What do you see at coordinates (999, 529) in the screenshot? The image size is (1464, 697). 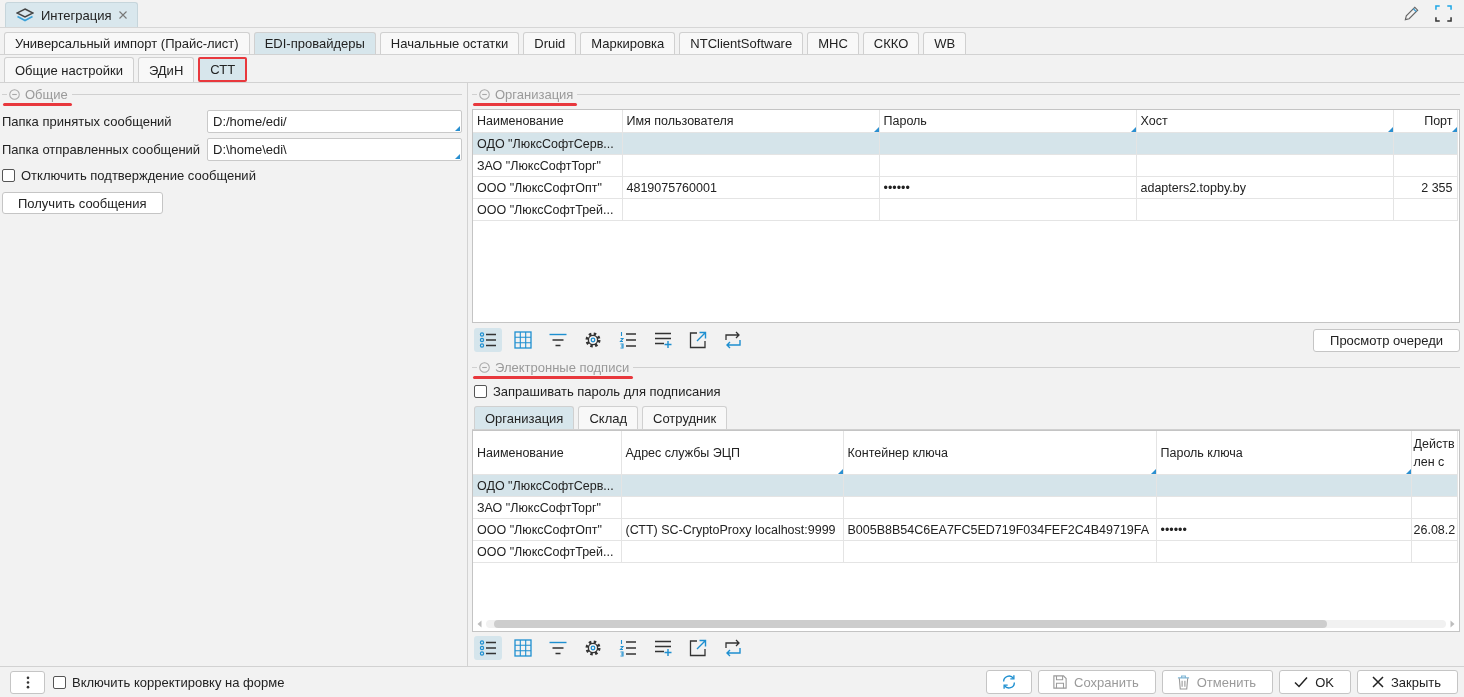 I see `table-cell: B005B8B54C6EA7FC5ED719F034FEF2C4B49719FA` at bounding box center [999, 529].